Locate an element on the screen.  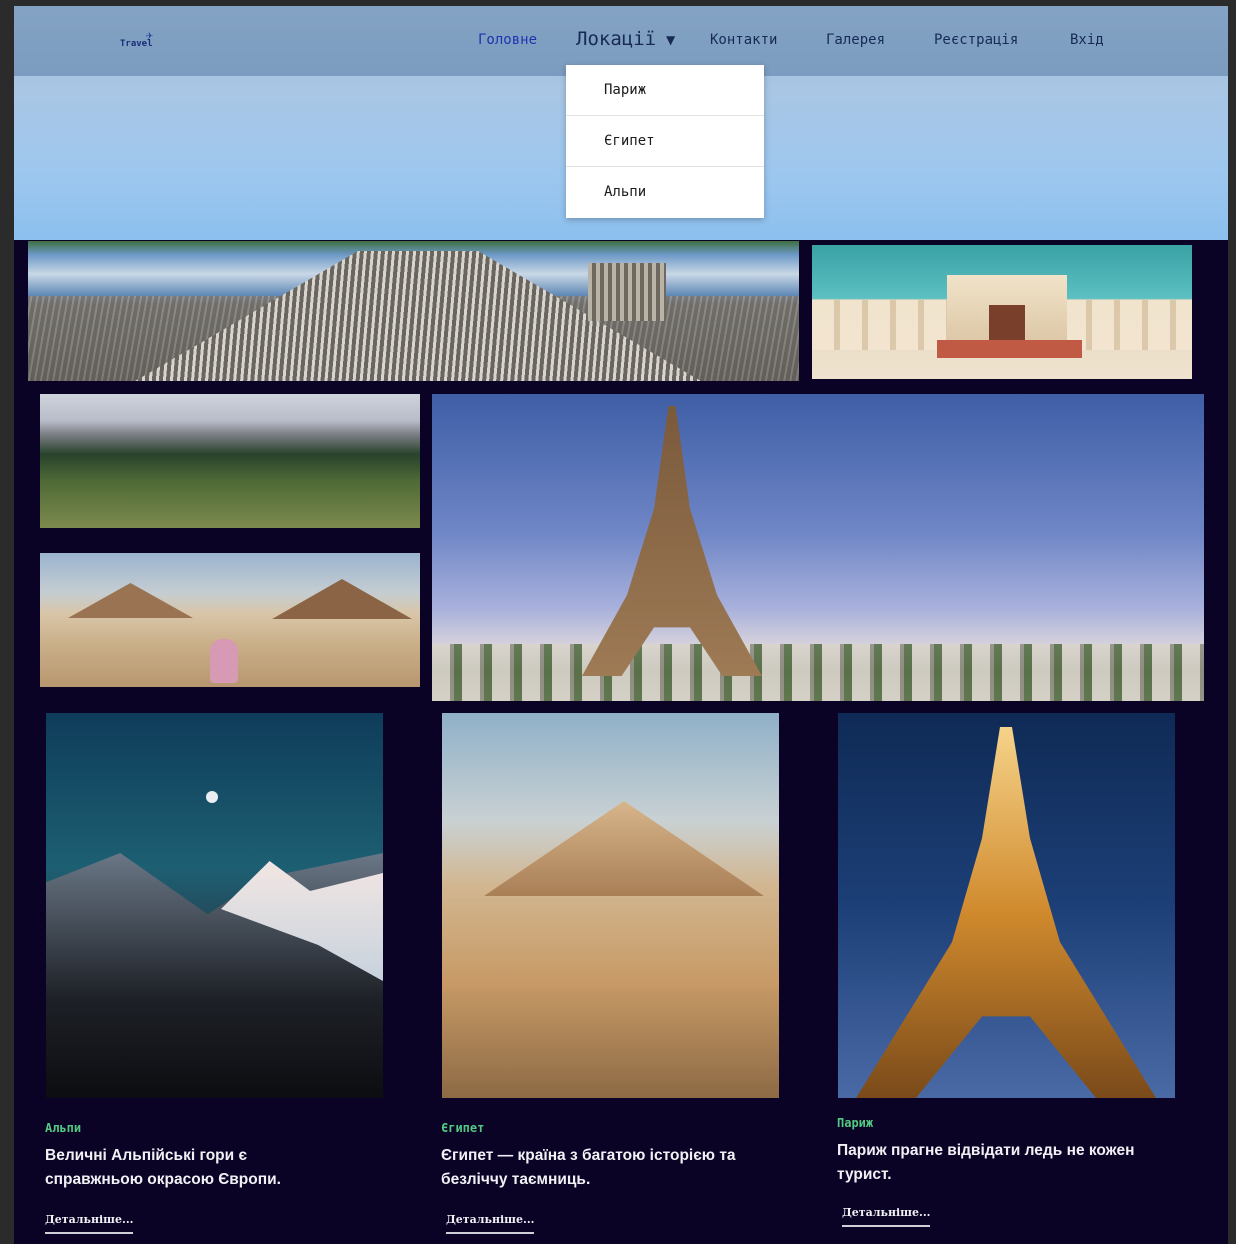
nav-gallery: Галерея is located at coordinates (855, 40).